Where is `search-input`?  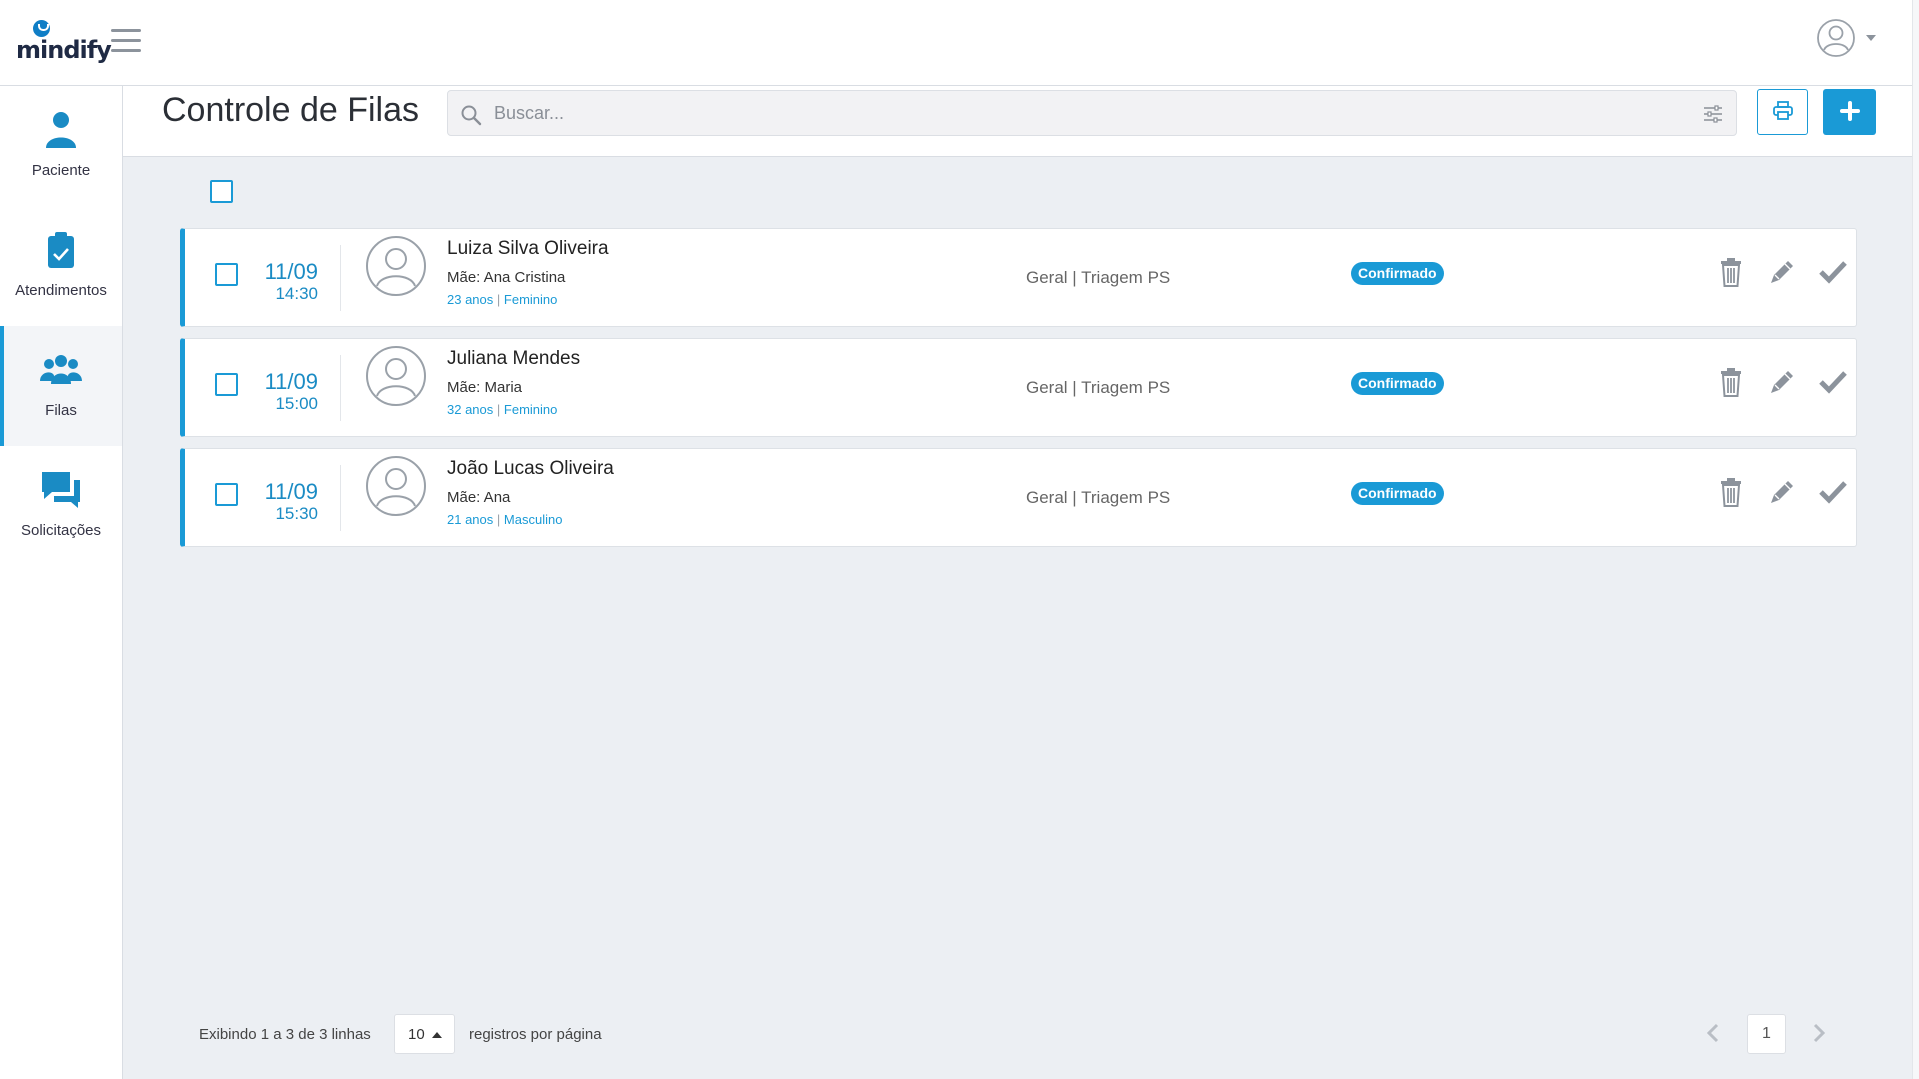
search-input is located at coordinates (1084, 113).